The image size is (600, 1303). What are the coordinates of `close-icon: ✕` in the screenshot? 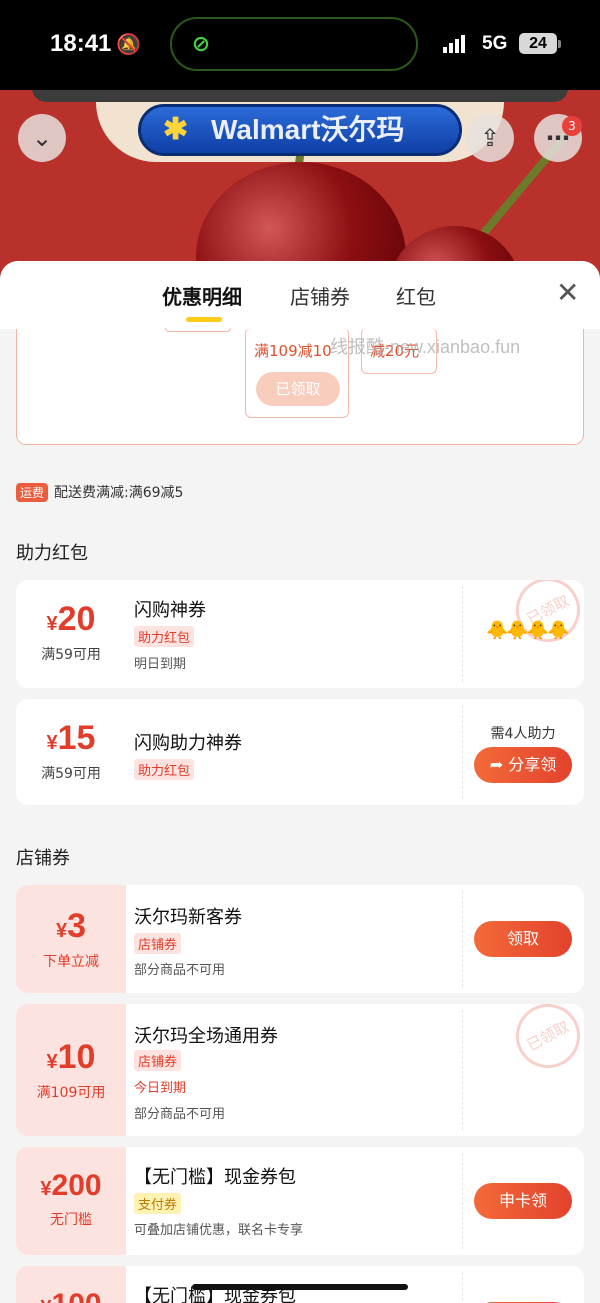 It's located at (567, 293).